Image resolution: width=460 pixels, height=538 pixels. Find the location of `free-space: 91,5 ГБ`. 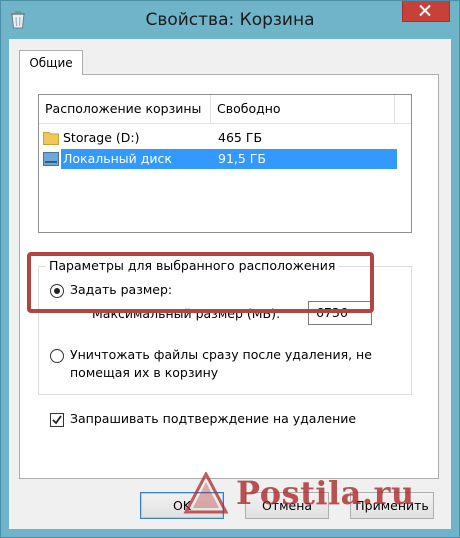

free-space: 91,5 ГБ is located at coordinates (296, 159).